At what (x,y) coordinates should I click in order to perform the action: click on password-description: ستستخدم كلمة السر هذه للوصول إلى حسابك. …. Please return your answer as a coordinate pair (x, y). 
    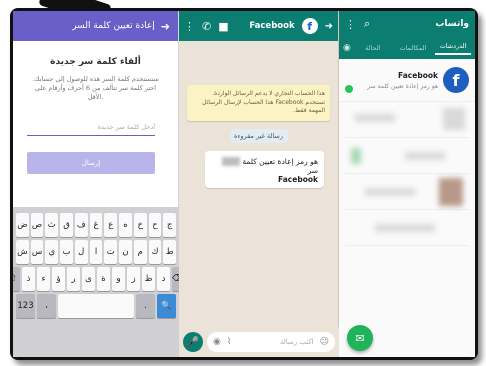
    Looking at the image, I should click on (95, 88).